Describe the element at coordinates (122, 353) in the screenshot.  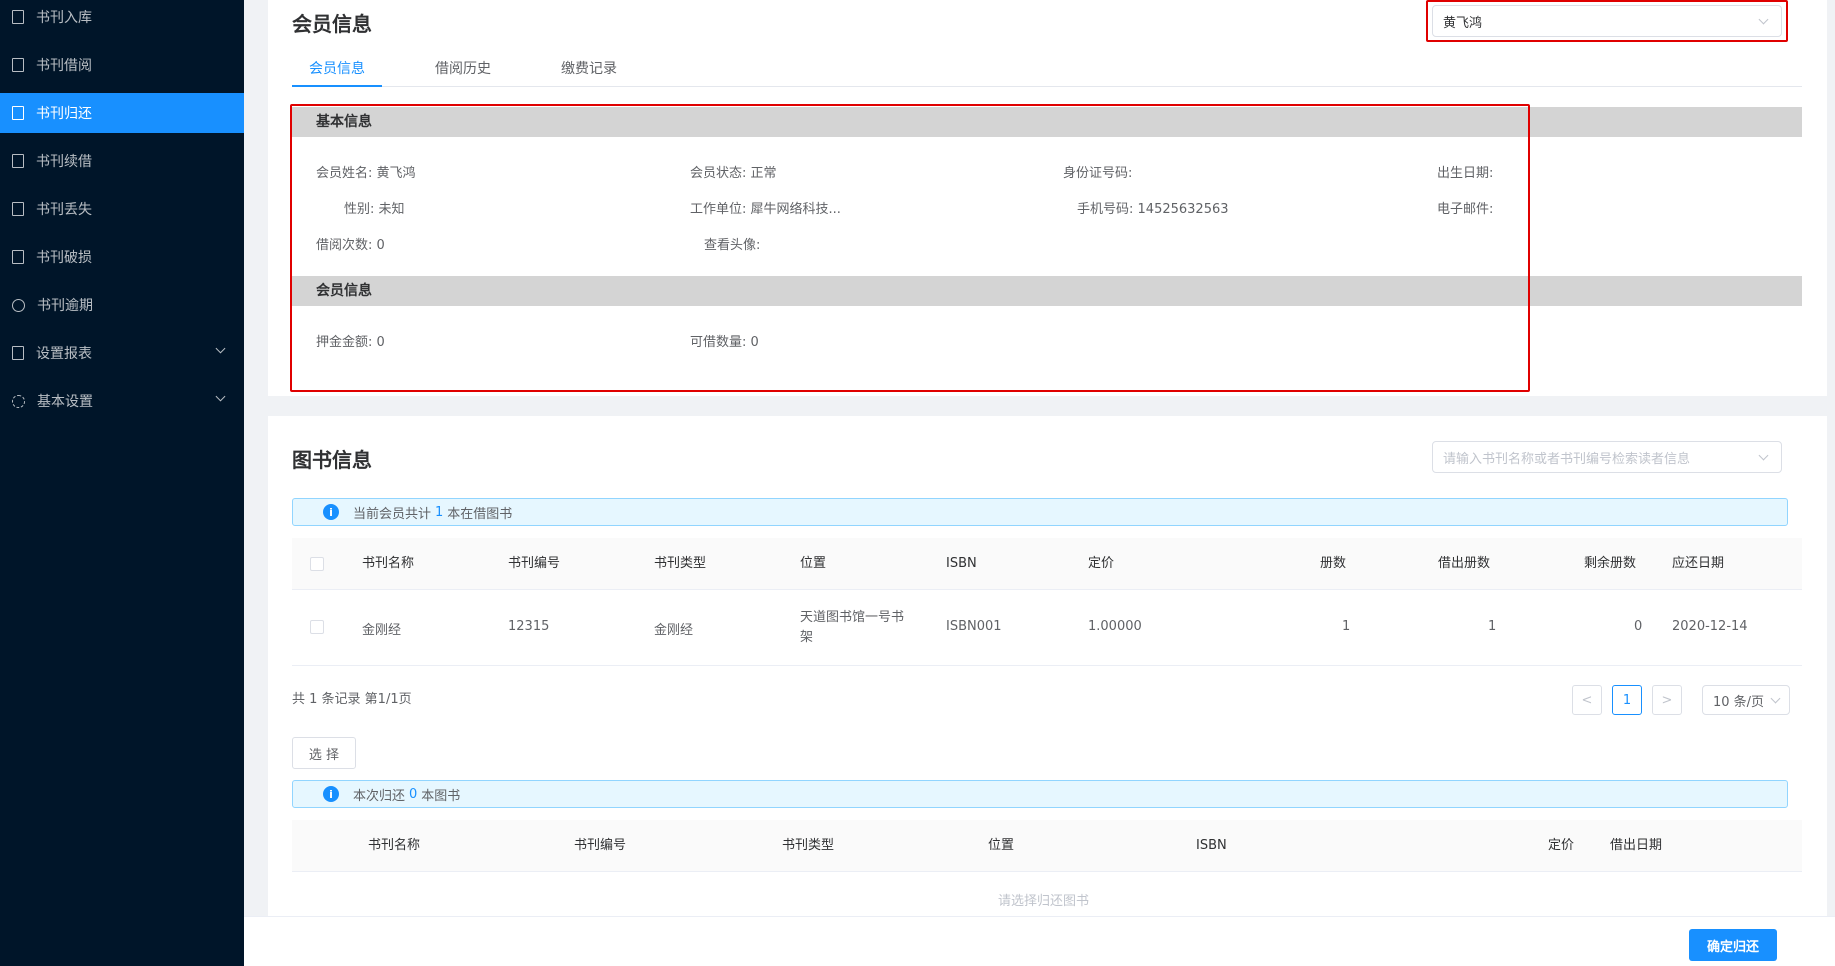
I see `sidebar-item-report-settings: 设置报表` at that location.